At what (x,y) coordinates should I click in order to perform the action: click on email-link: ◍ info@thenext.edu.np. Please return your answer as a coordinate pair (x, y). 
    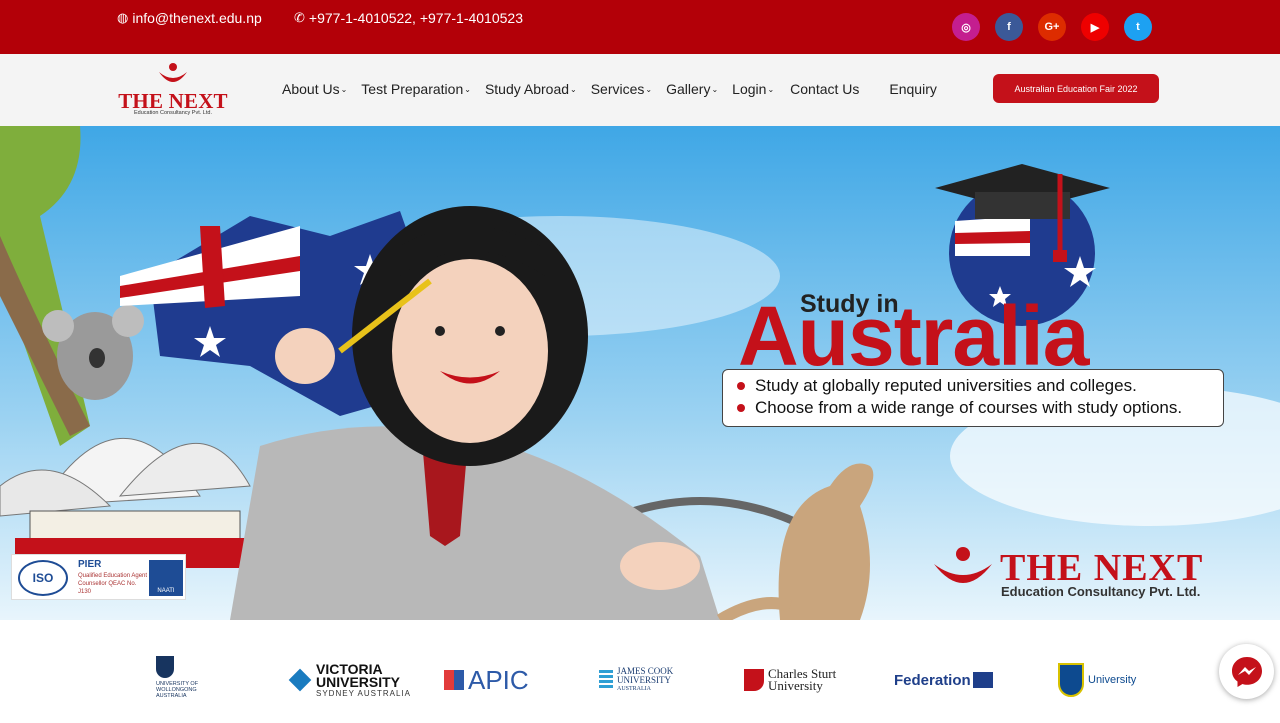
    Looking at the image, I should click on (189, 18).